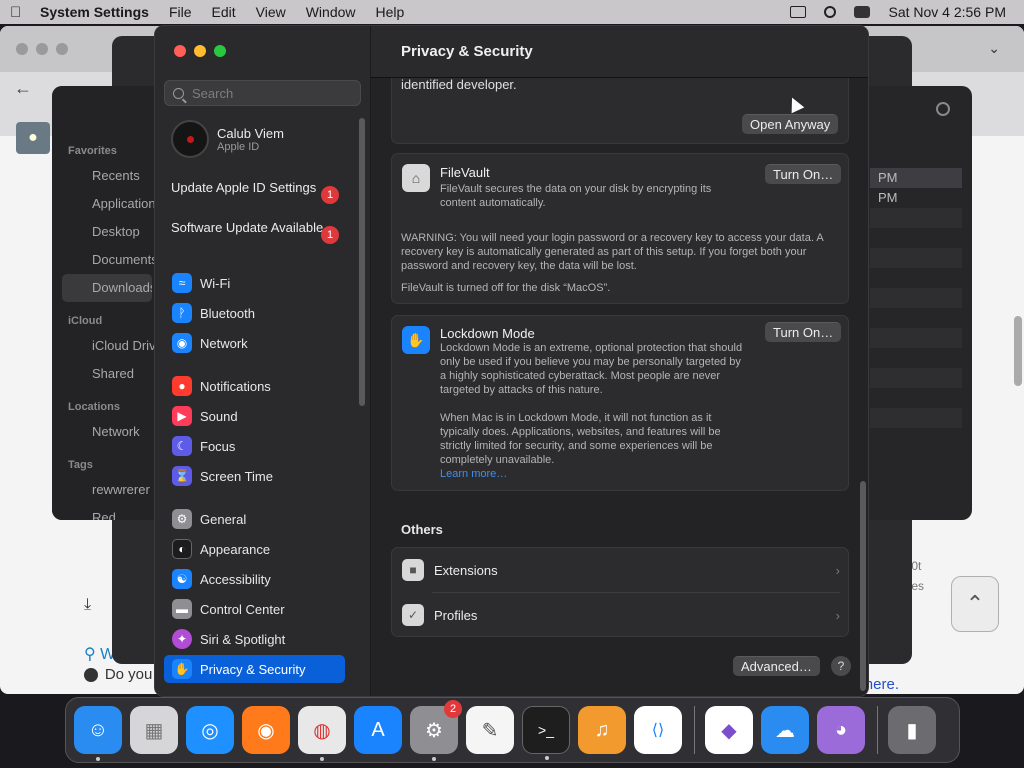 Image resolution: width=1024 pixels, height=768 pixels. I want to click on extensions-label: Extensions, so click(466, 570).